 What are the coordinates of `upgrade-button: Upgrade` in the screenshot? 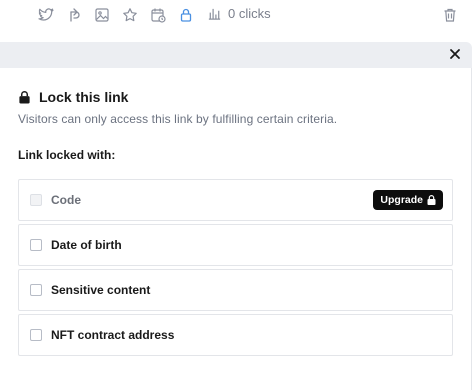 It's located at (408, 200).